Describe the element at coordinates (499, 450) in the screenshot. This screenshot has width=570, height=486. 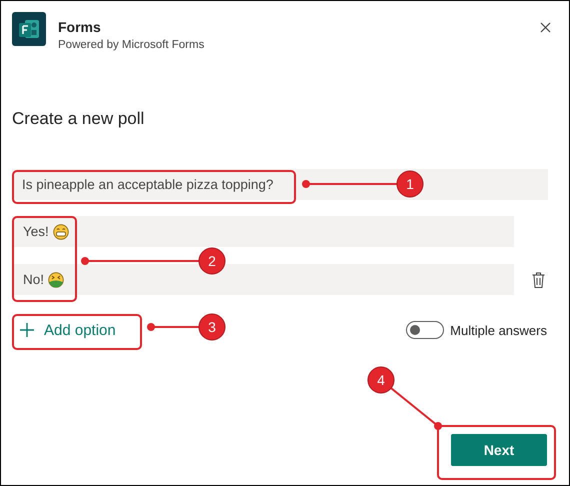
I see `next-button: Next` at that location.